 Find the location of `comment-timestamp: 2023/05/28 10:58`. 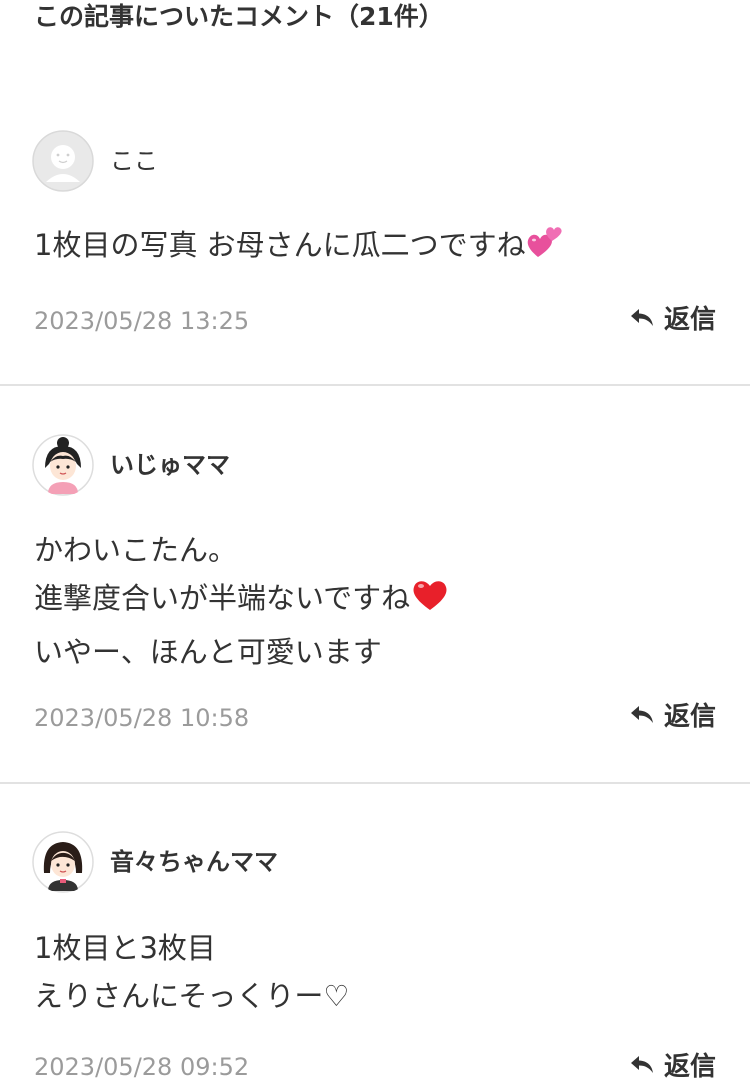

comment-timestamp: 2023/05/28 10:58 is located at coordinates (142, 718).